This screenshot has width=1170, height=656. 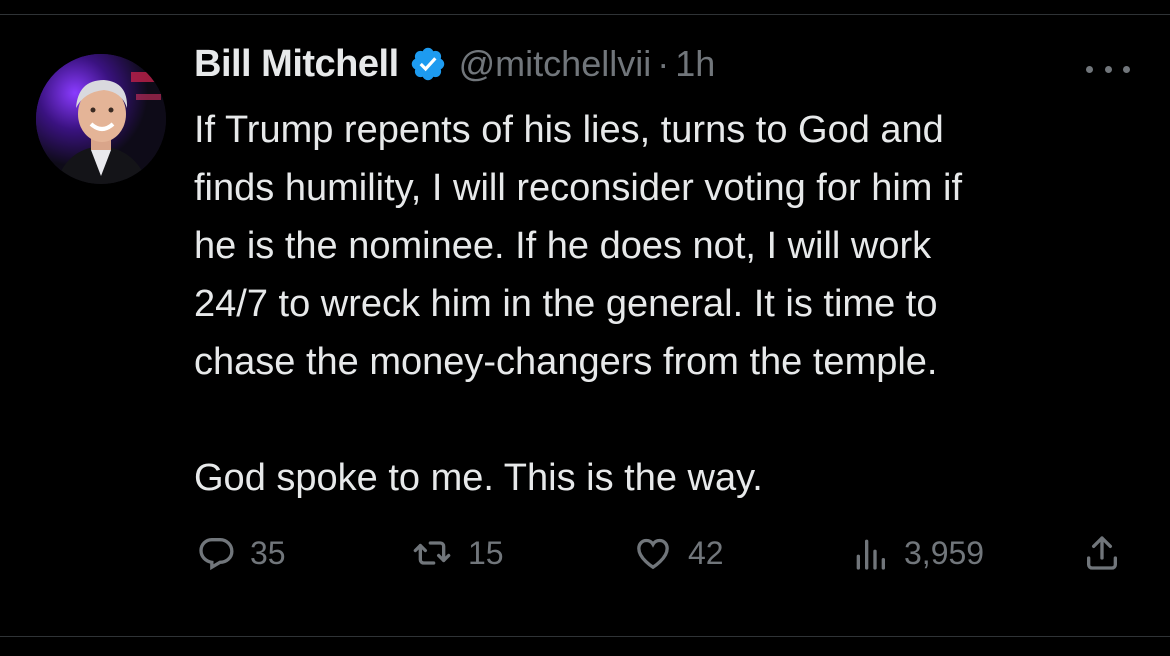 What do you see at coordinates (555, 64) in the screenshot?
I see `author-handle: @mitchellvii` at bounding box center [555, 64].